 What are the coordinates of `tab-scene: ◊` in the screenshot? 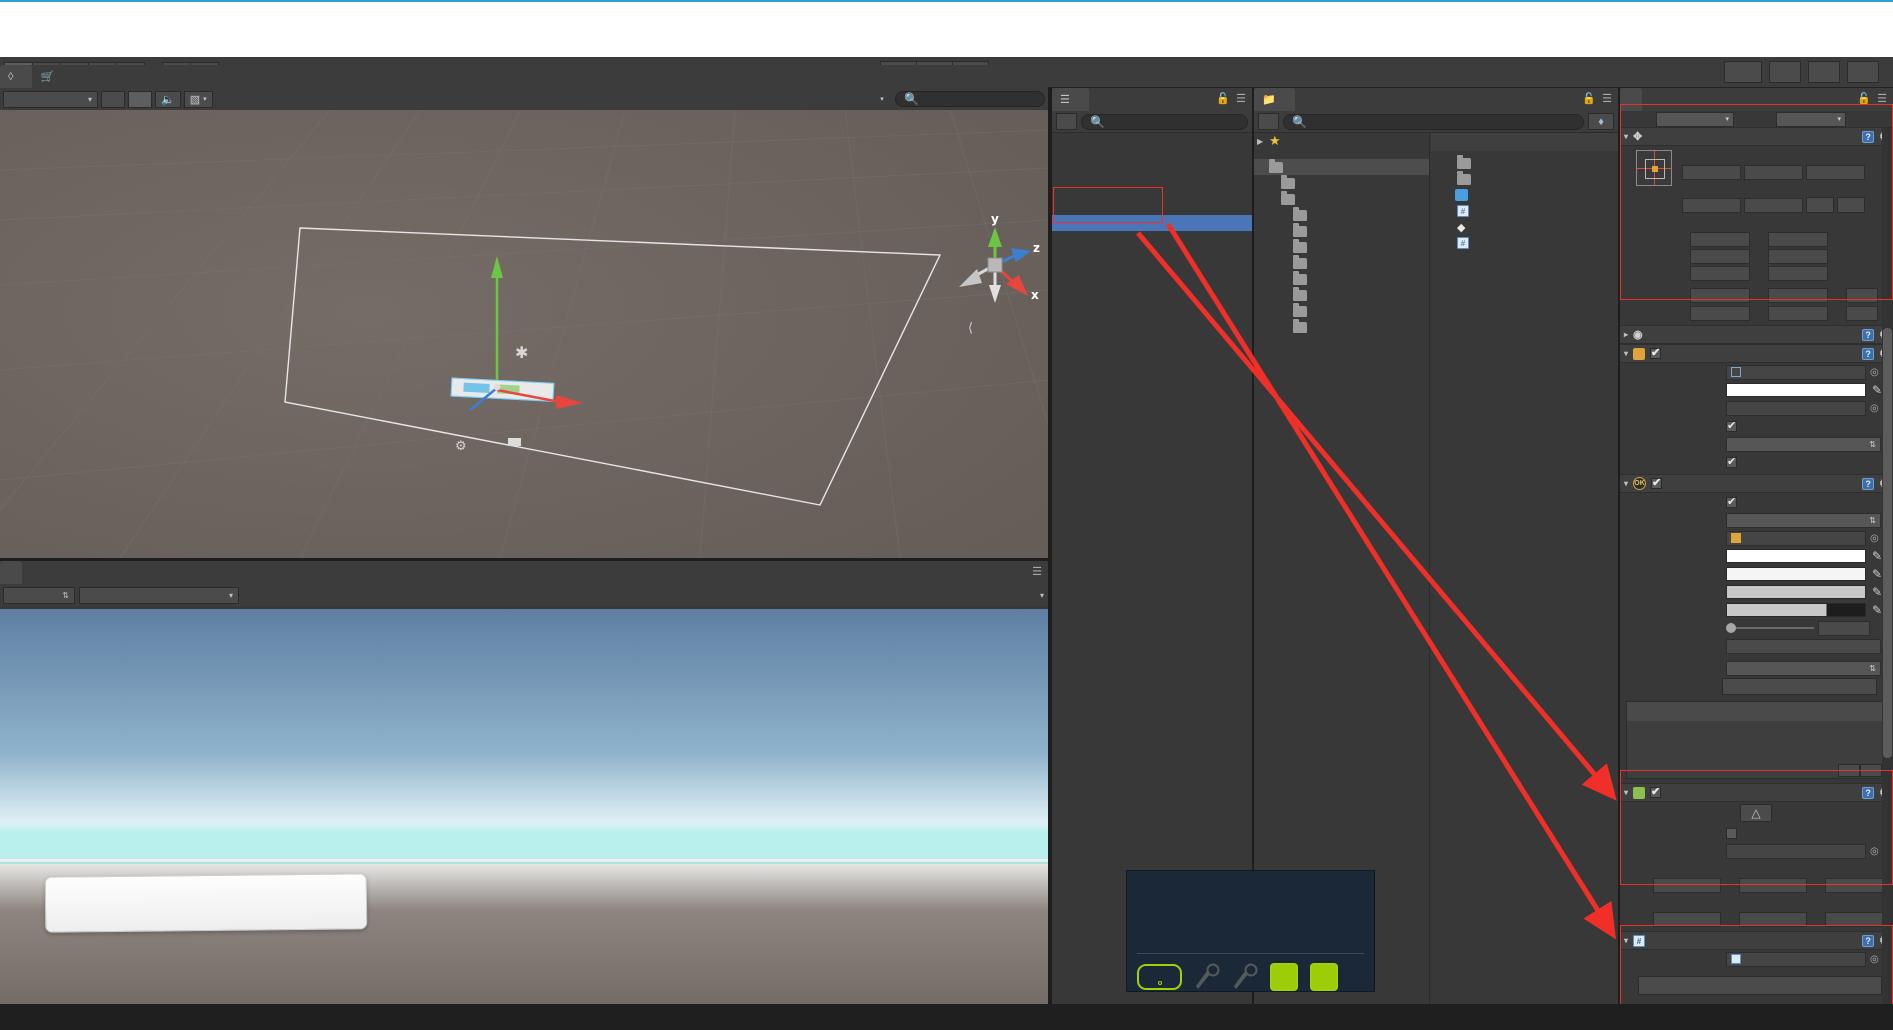 It's located at (16, 76).